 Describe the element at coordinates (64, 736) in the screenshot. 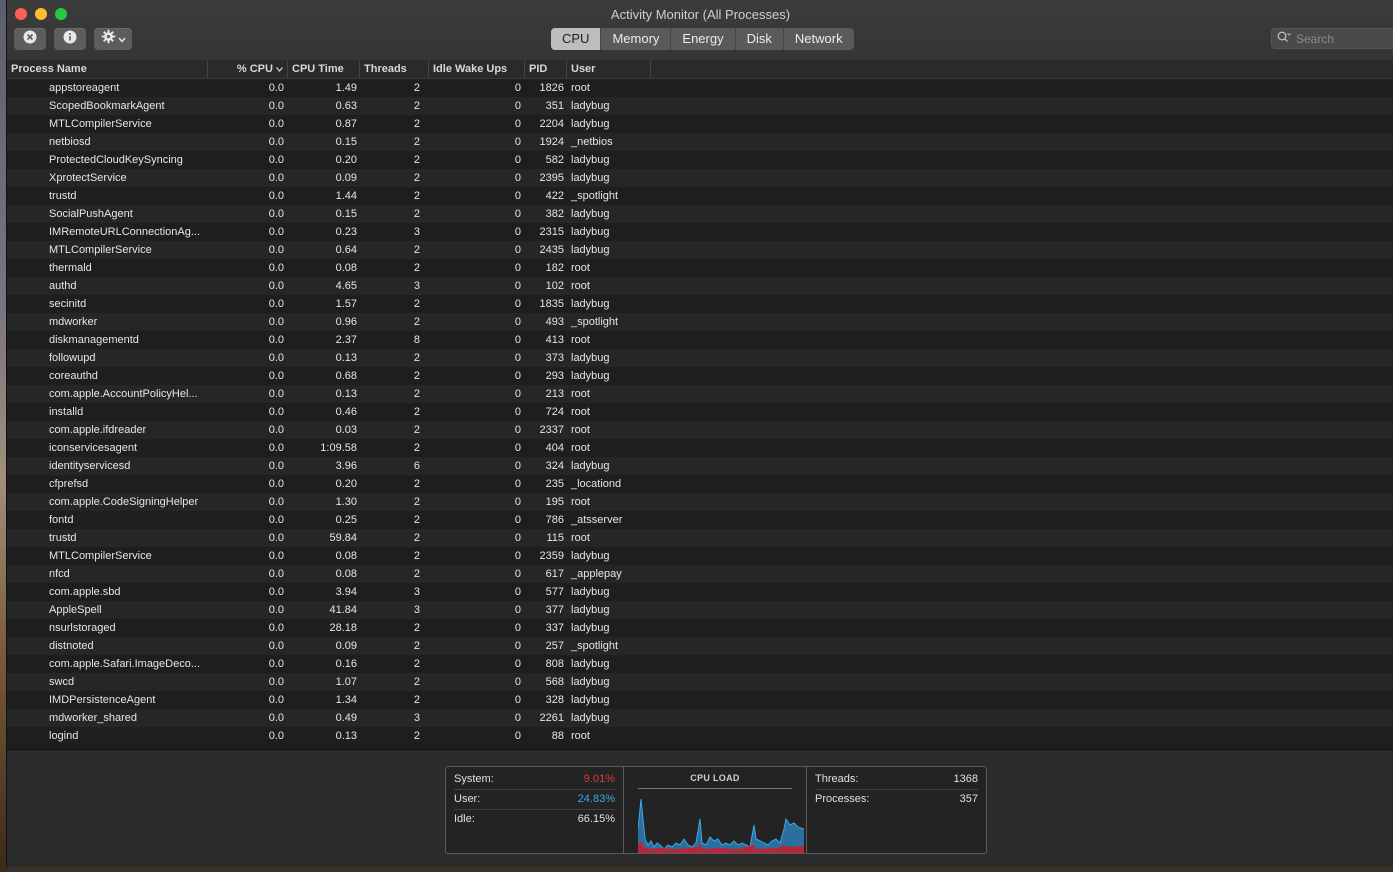

I see `process-name-cell: logind` at that location.